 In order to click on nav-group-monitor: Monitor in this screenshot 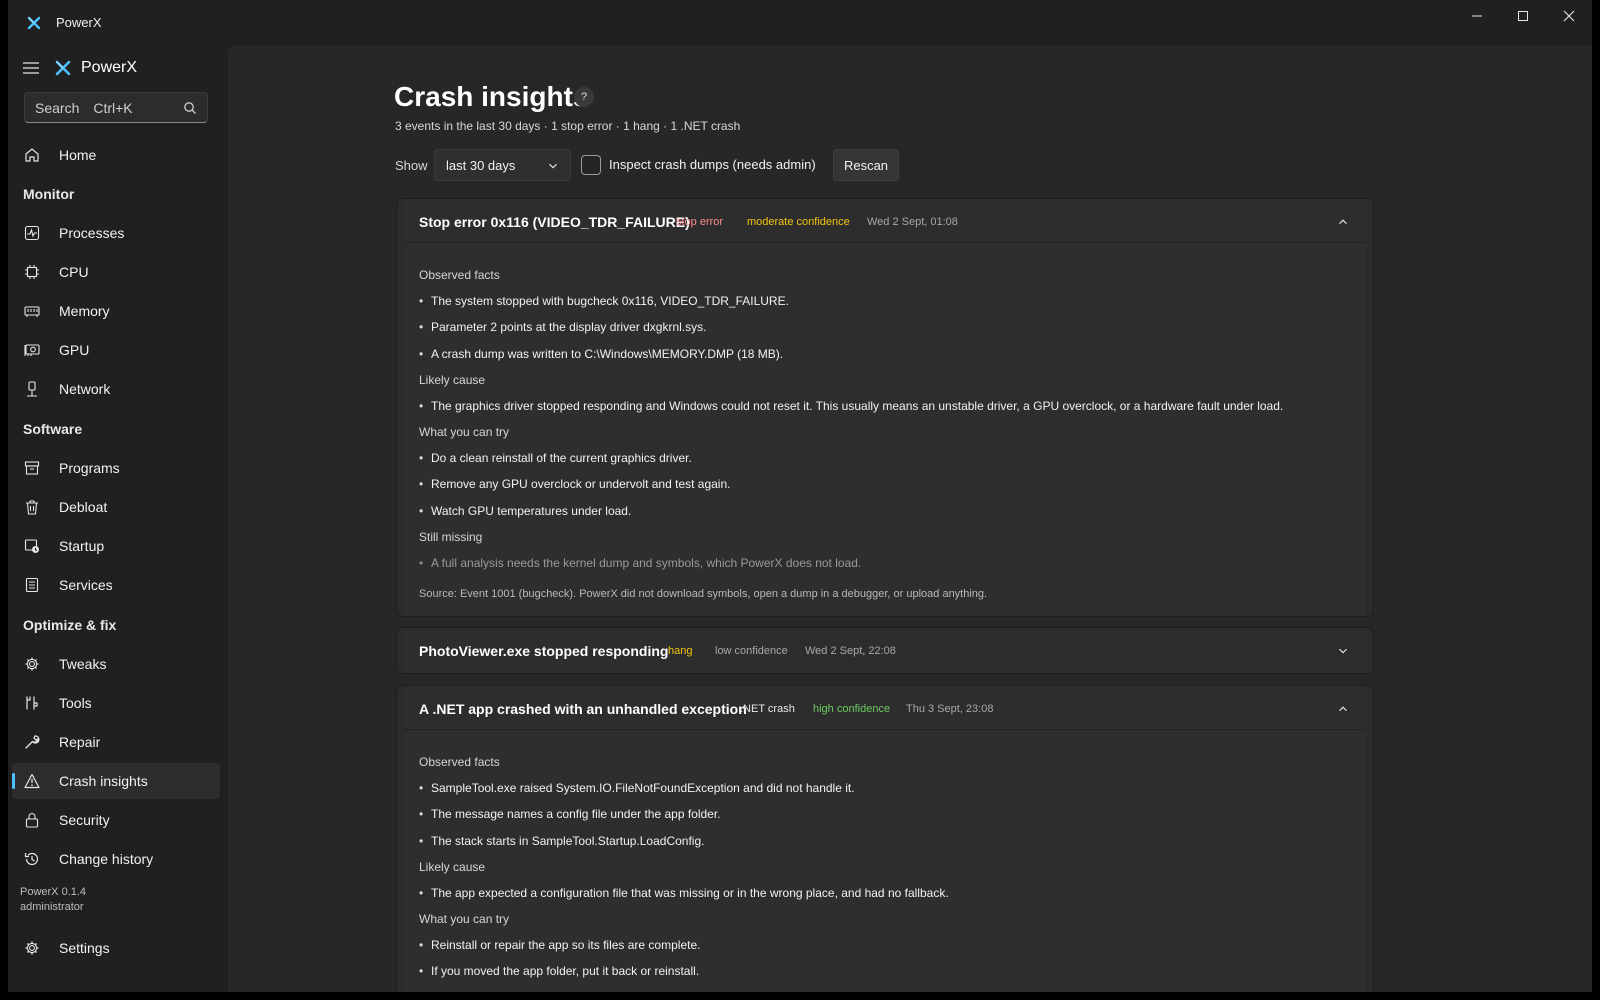, I will do `click(49, 194)`.